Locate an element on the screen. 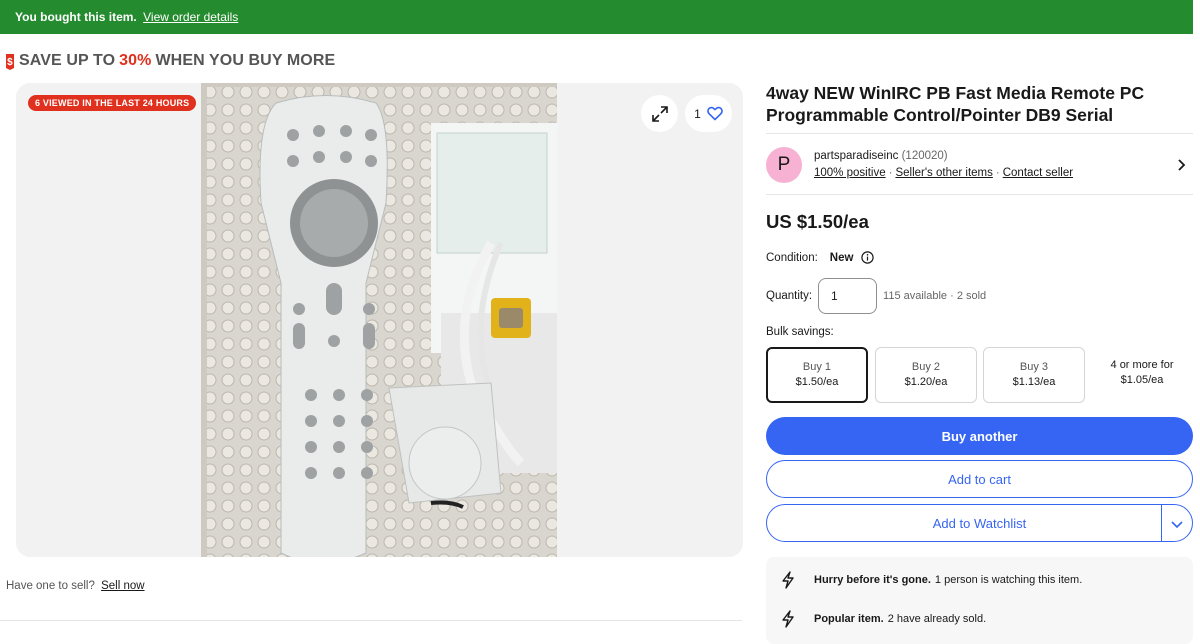  quantity-input is located at coordinates (848, 296).